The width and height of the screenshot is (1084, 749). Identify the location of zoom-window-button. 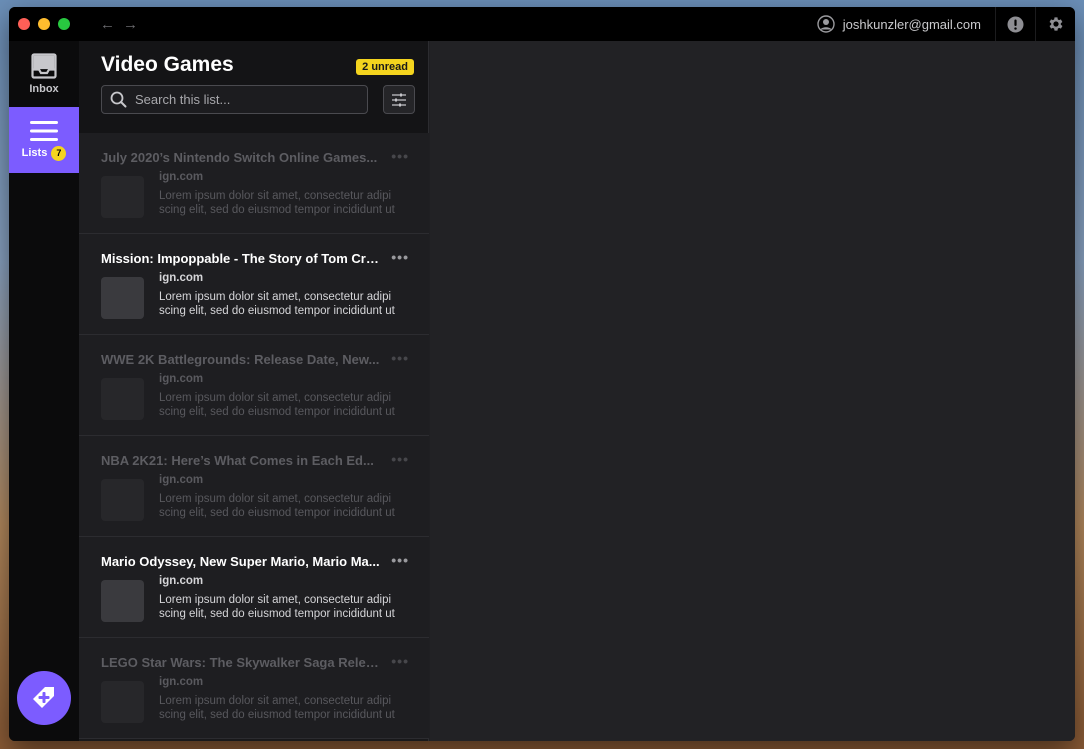
(64, 24).